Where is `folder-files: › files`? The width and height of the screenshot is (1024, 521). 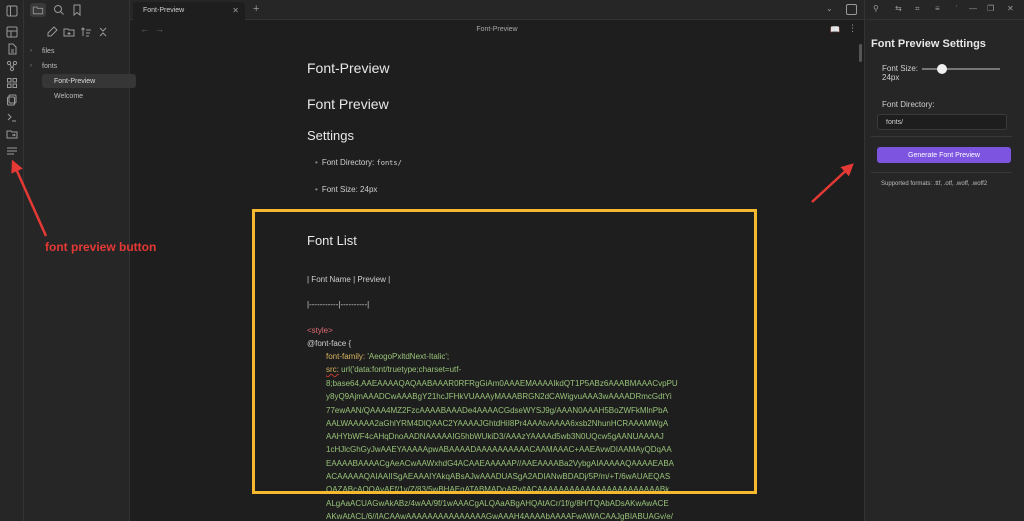
folder-files: › files is located at coordinates (77, 51).